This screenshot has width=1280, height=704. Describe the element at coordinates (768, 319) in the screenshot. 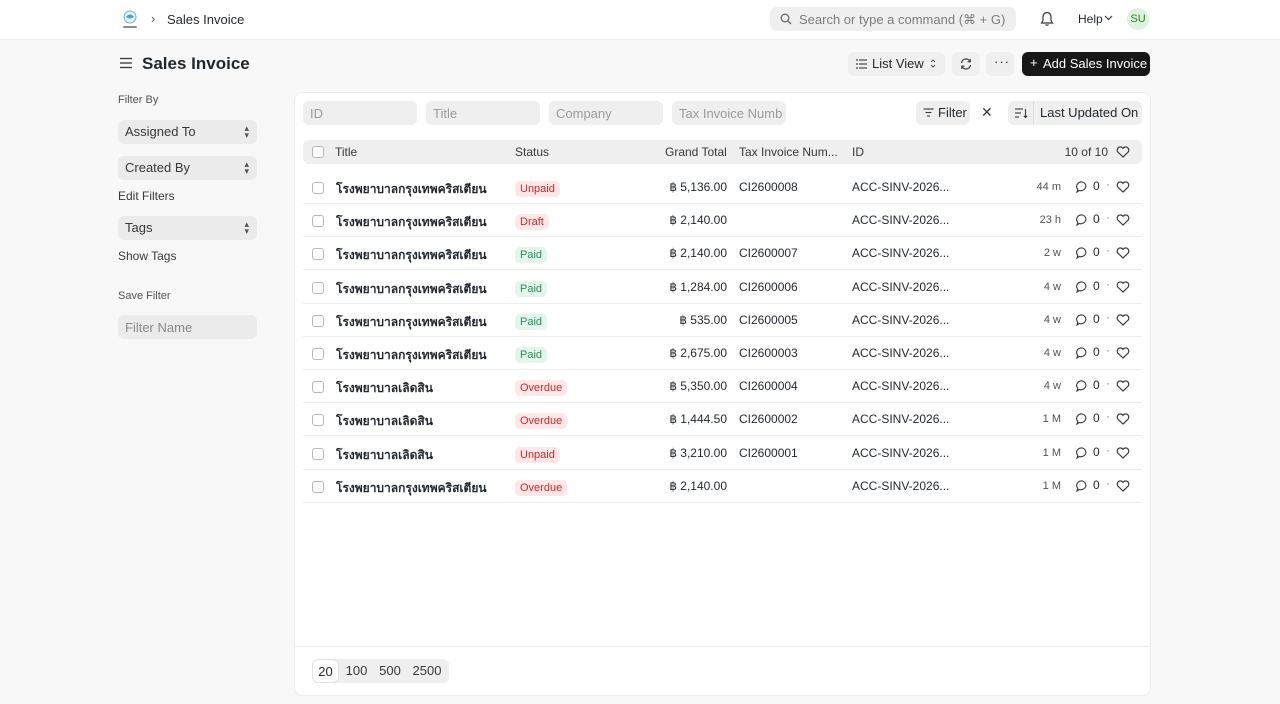

I see `row-tax-invoice: CI2600005` at that location.